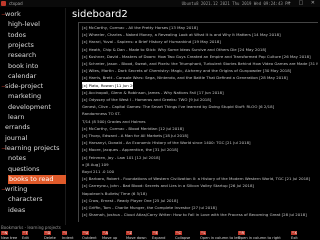 The image size is (320, 240). Describe the element at coordinates (34, 127) in the screenshot. I see `sidebar-item-errands: errands` at that location.